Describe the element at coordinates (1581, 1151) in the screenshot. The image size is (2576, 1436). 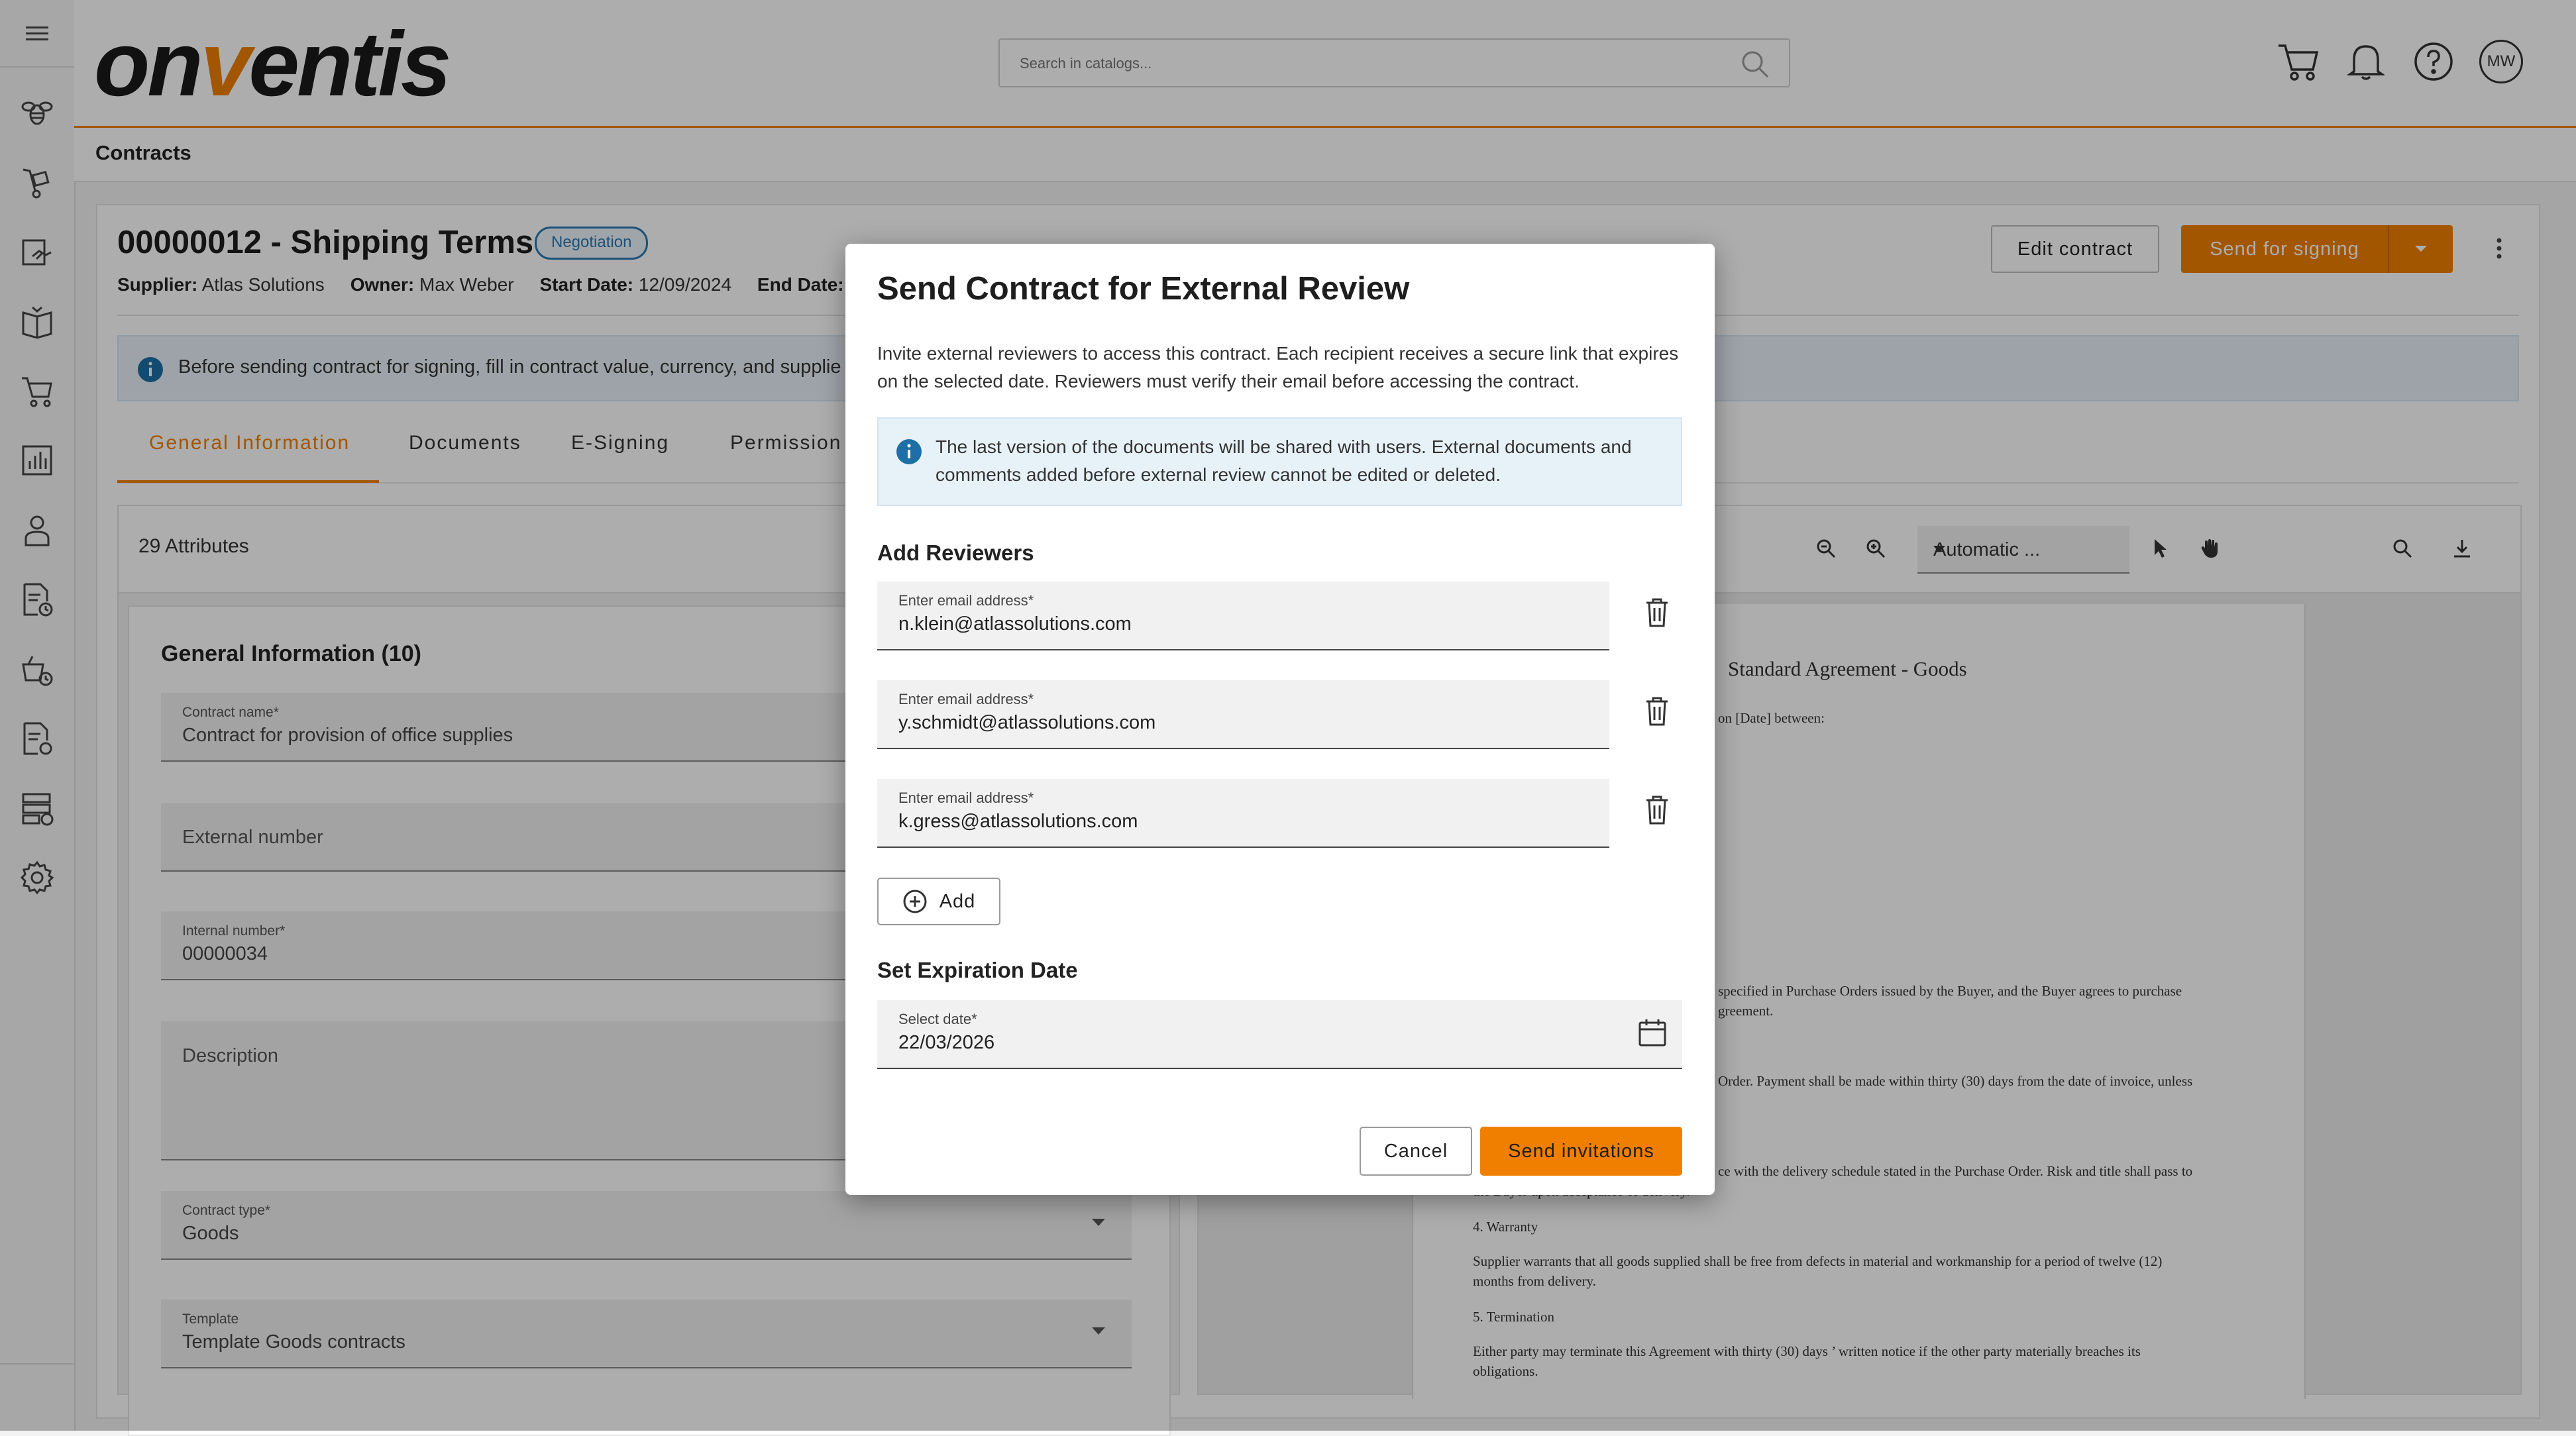
I see `send-invitations-button: Send invitations` at that location.